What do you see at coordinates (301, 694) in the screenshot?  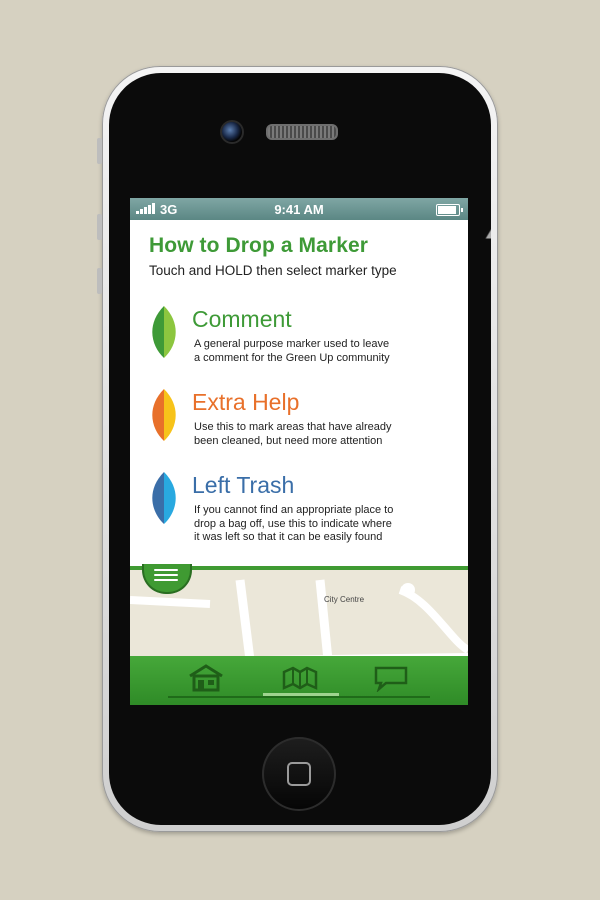 I see `active-tab-indicator` at bounding box center [301, 694].